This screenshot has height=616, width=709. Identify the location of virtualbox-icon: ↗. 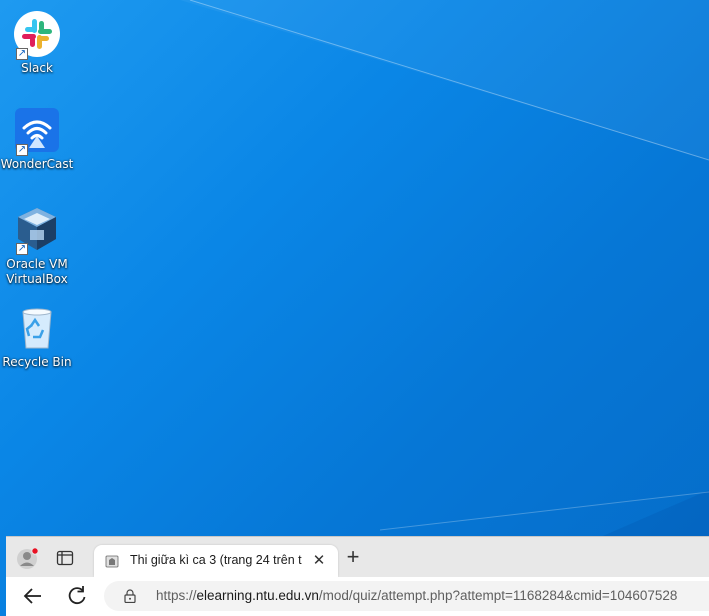
(37, 230).